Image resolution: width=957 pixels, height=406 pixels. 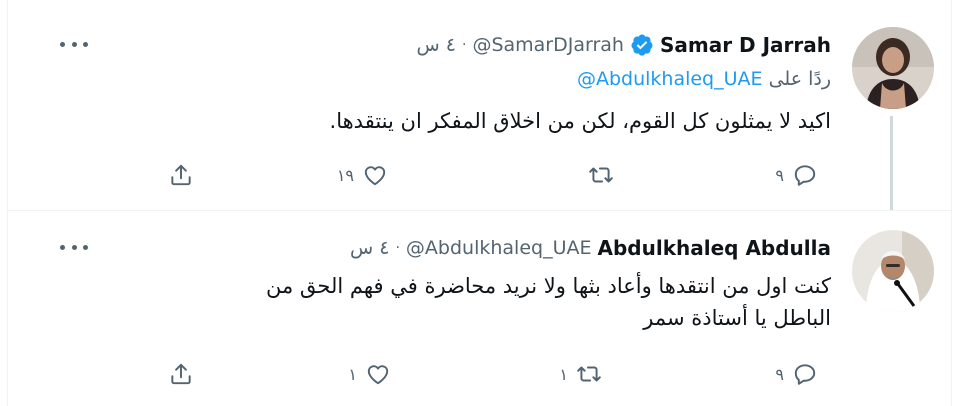 I want to click on display-name: Abdulkhaleq Abdulla, so click(x=715, y=248).